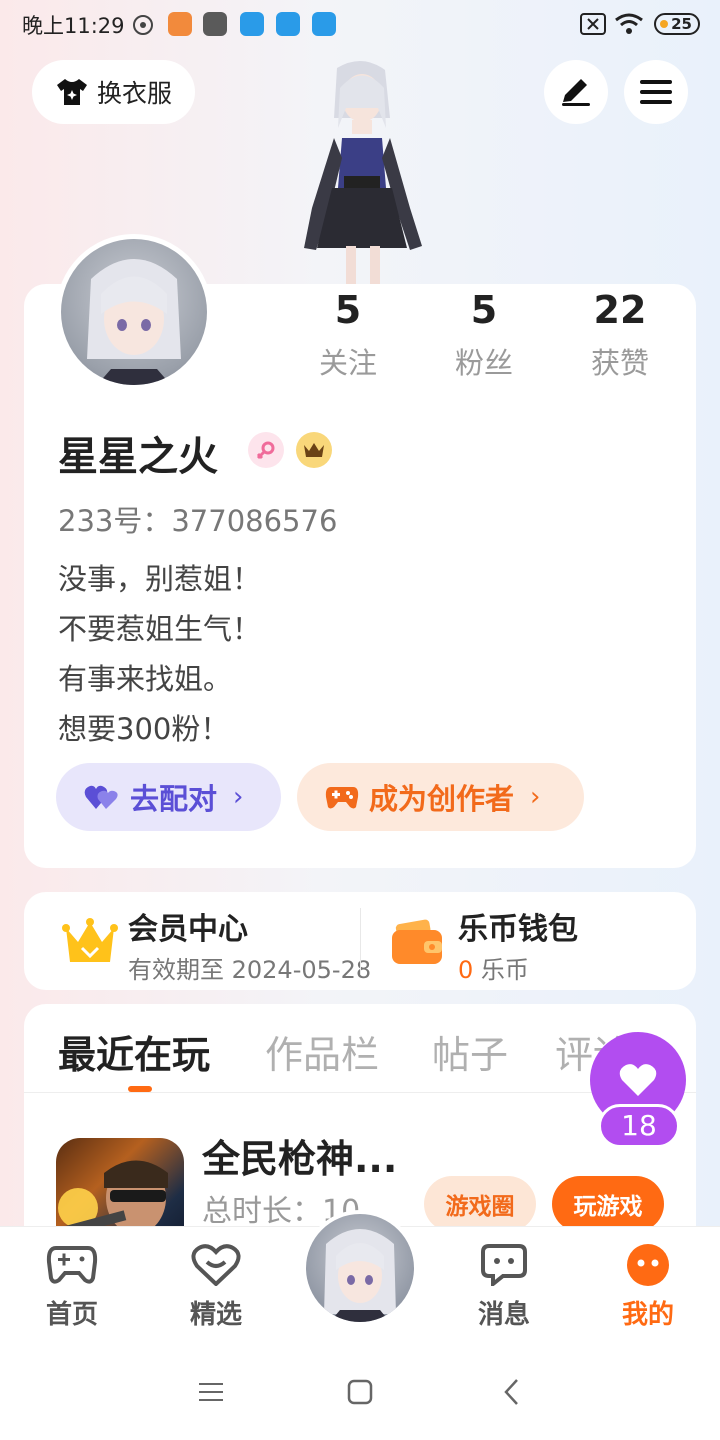 This screenshot has height=1440, width=720. Describe the element at coordinates (322, 1051) in the screenshot. I see `tab-works: 作品栏` at that location.